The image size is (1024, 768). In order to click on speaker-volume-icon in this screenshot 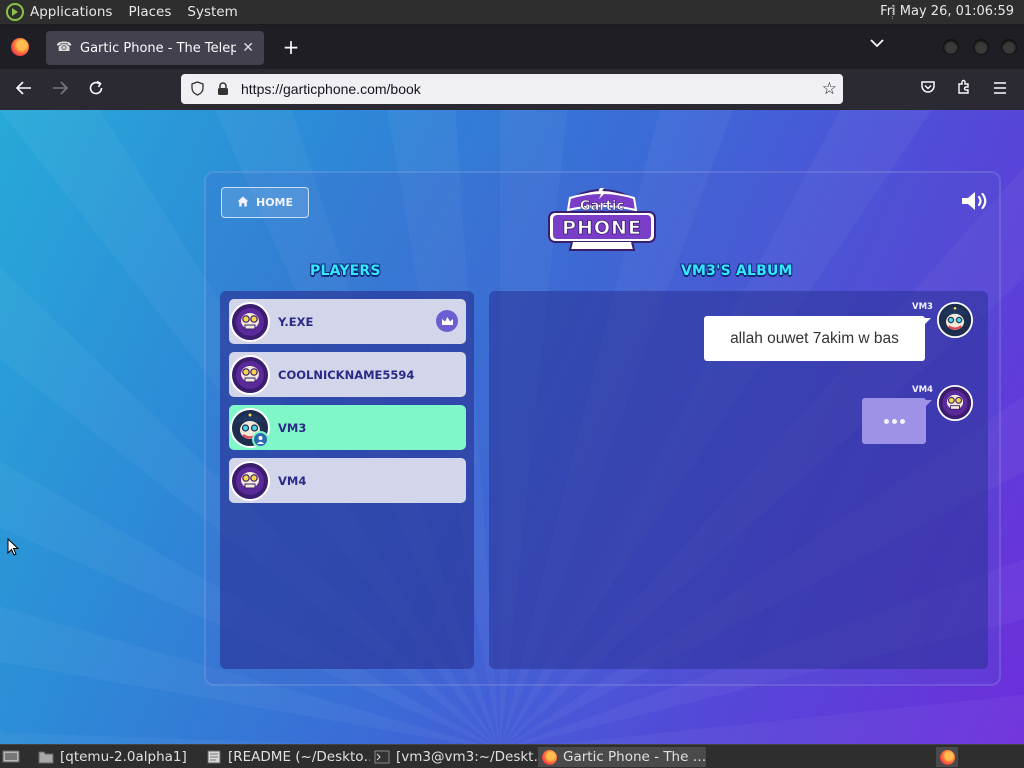, I will do `click(975, 201)`.